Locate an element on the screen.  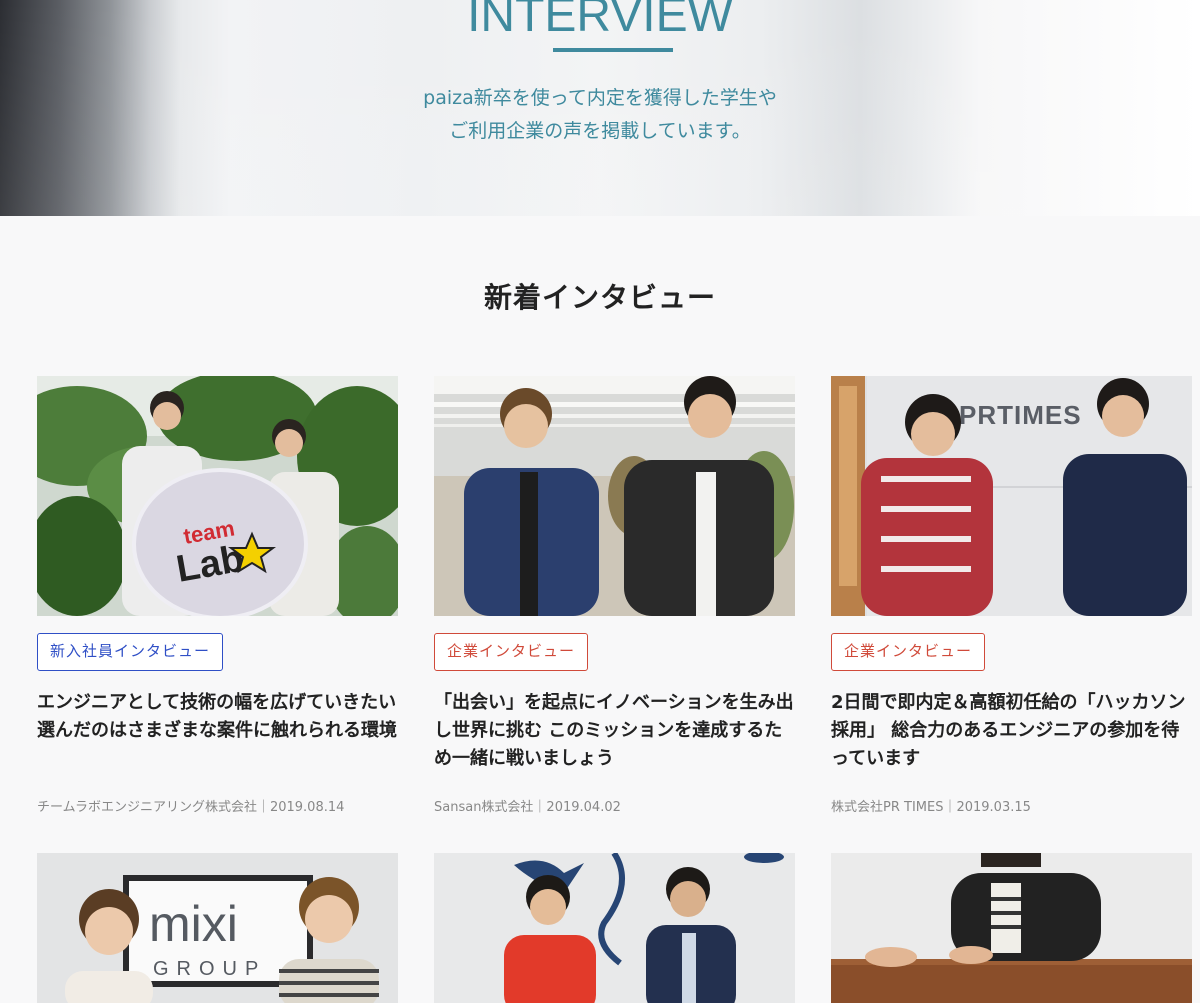
hero-title: INTERVIEW is located at coordinates (600, 21).